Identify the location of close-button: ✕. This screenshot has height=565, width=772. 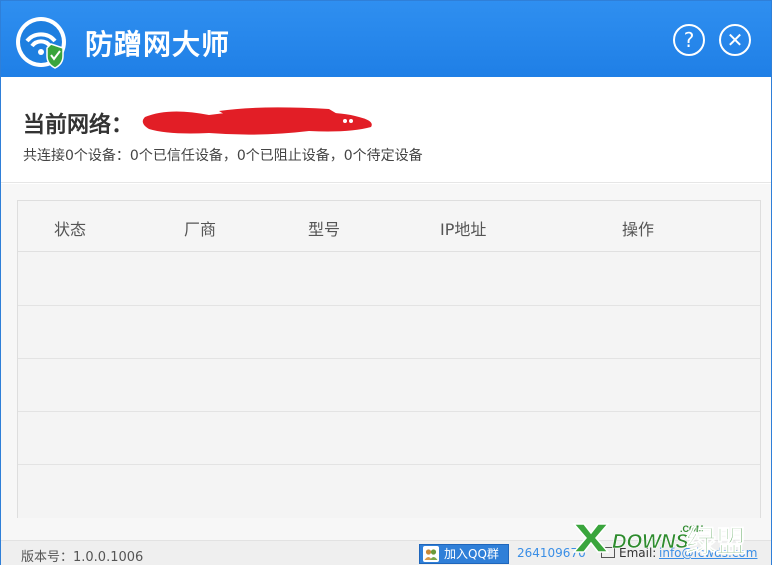
(735, 40).